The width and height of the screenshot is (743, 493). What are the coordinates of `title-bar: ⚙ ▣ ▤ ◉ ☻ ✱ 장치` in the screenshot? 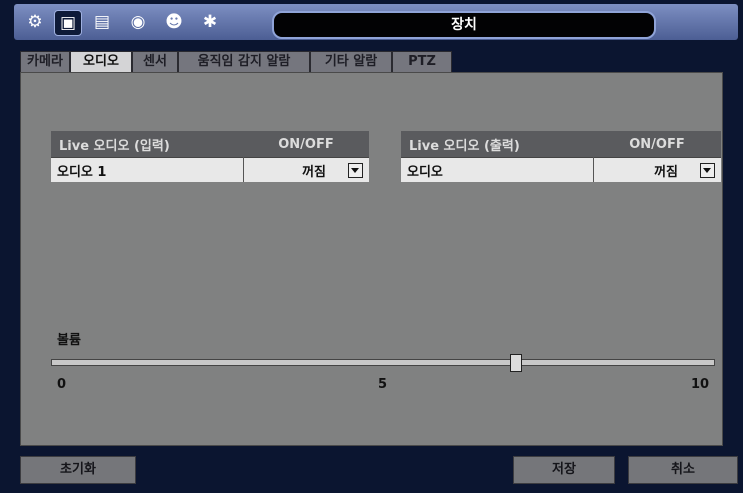 It's located at (376, 22).